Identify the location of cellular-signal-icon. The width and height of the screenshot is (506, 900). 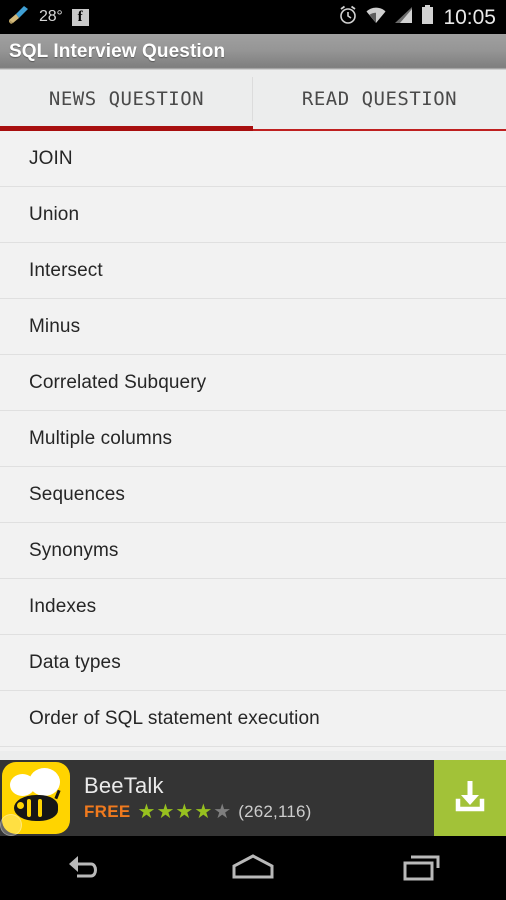
(404, 17).